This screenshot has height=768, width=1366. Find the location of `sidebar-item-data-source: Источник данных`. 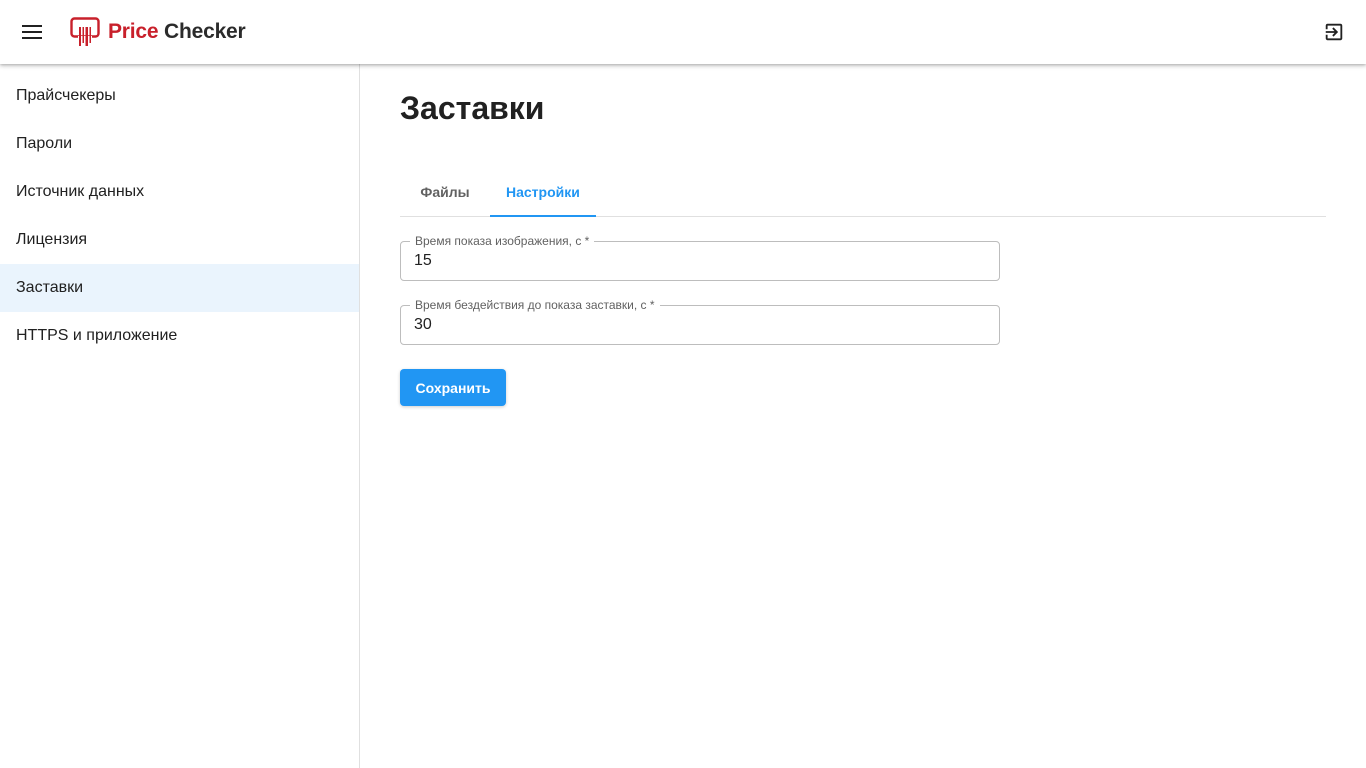

sidebar-item-data-source: Источник данных is located at coordinates (179, 192).